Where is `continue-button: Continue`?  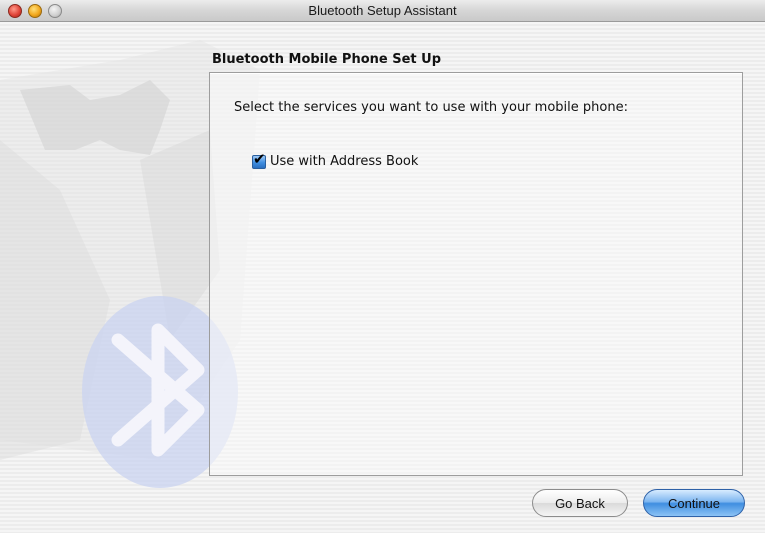 continue-button: Continue is located at coordinates (694, 503).